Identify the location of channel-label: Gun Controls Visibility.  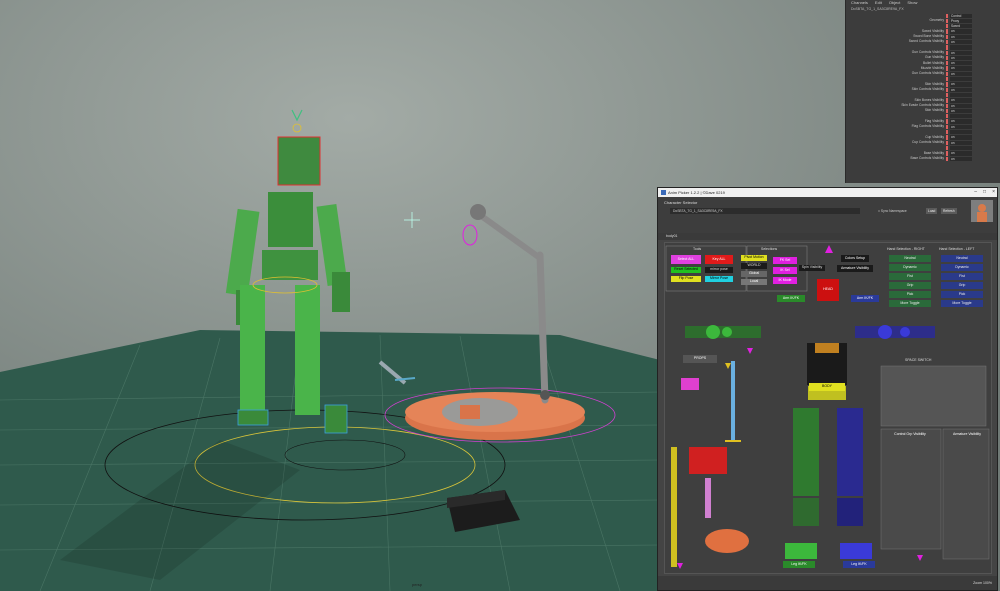
(927, 52).